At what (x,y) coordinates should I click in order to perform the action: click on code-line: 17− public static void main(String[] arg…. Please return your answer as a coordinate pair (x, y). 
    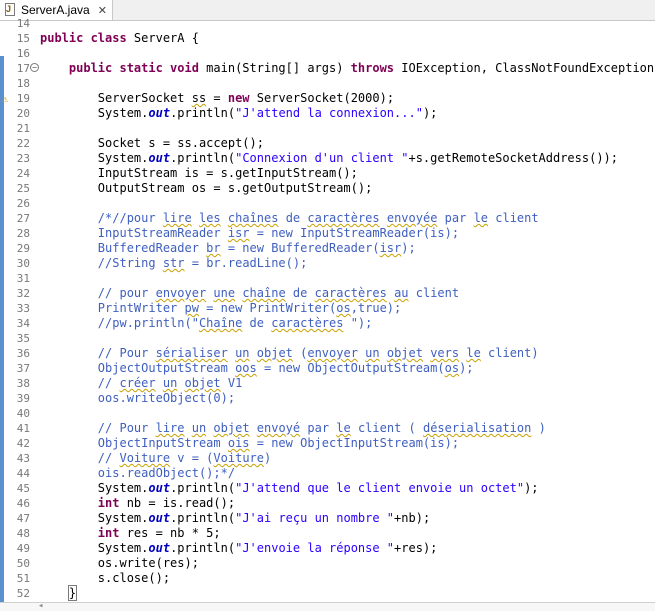
    Looking at the image, I should click on (327, 68).